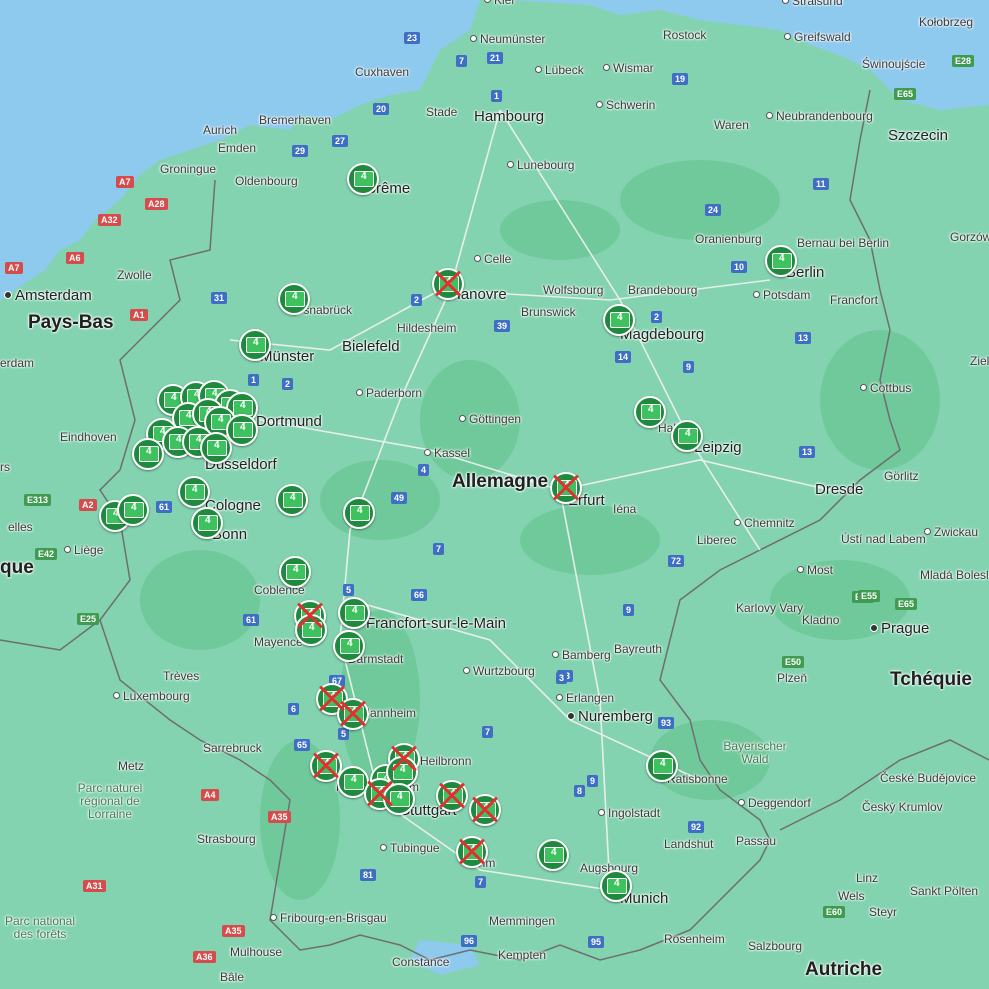  I want to click on zone-mannheim-2-marker, so click(353, 714).